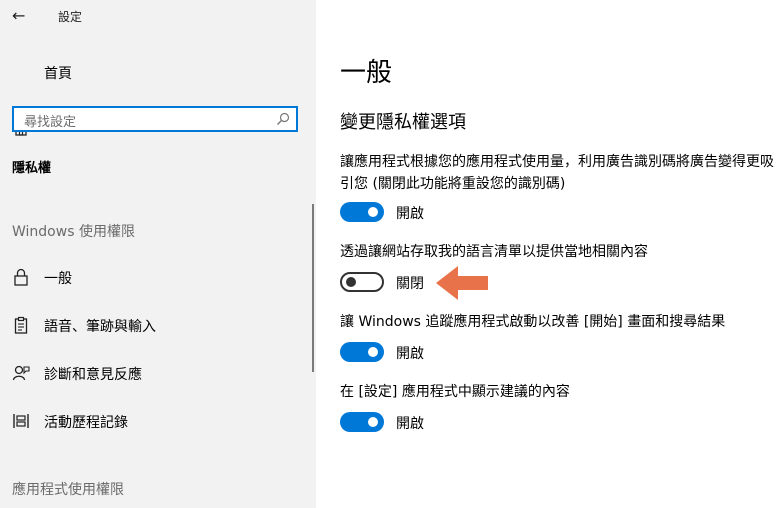 The width and height of the screenshot is (780, 508). I want to click on search-icon, so click(283, 118).